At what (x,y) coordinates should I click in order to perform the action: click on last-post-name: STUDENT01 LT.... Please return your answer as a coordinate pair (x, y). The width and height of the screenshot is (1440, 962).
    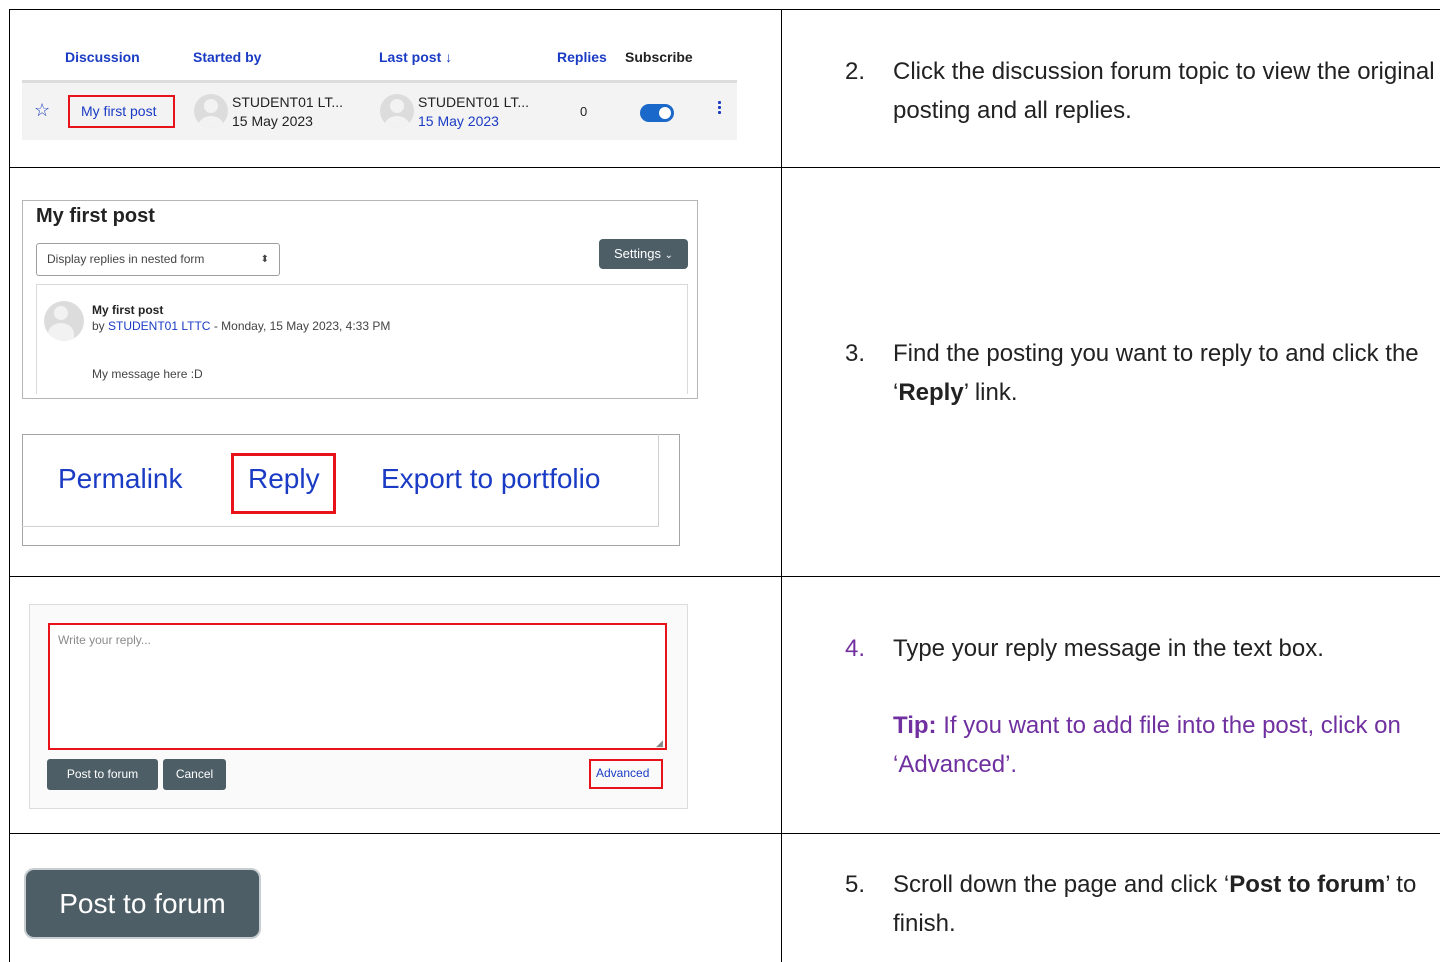
    Looking at the image, I should click on (473, 102).